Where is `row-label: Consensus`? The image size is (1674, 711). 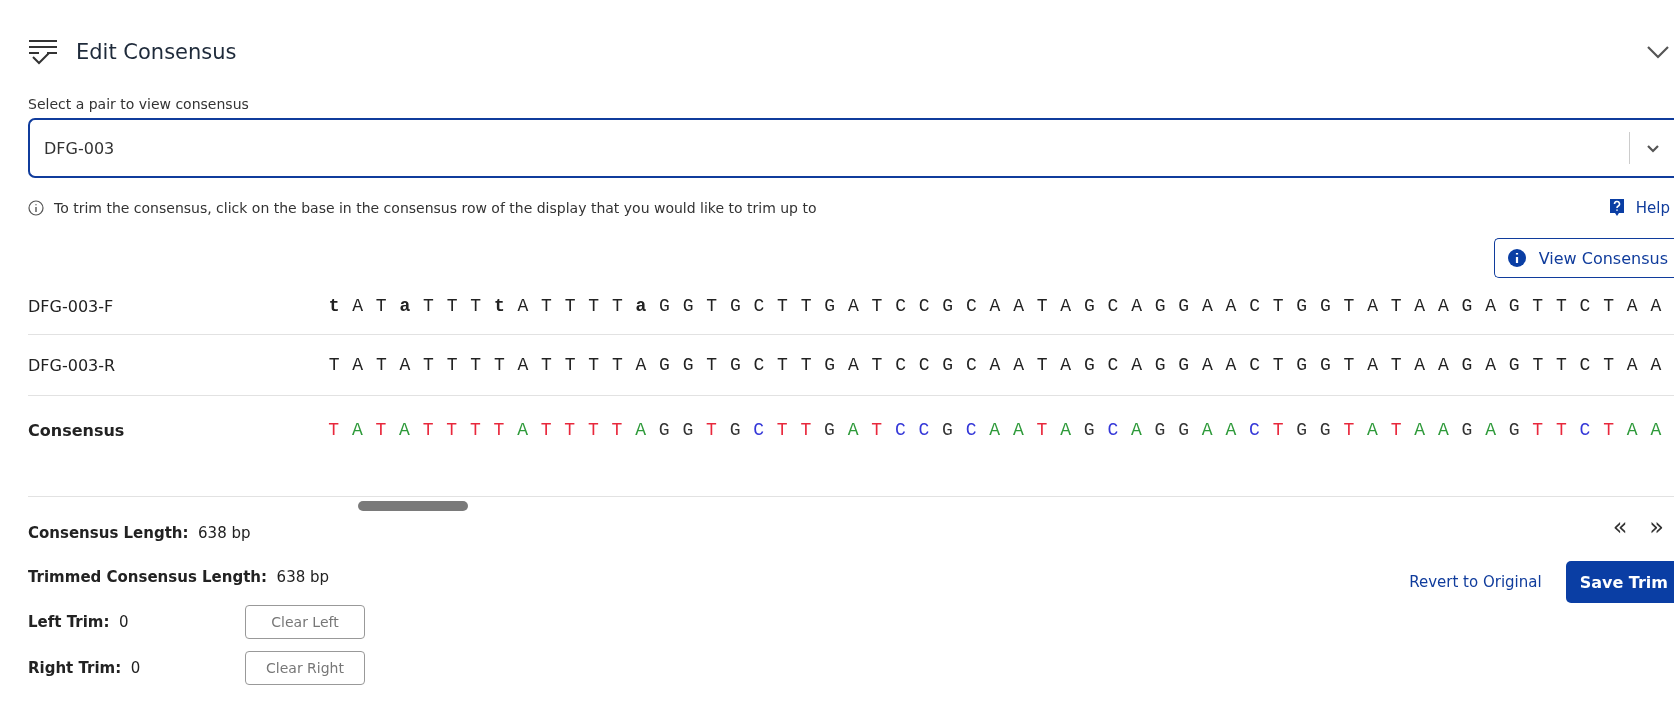 row-label: Consensus is located at coordinates (77, 430).